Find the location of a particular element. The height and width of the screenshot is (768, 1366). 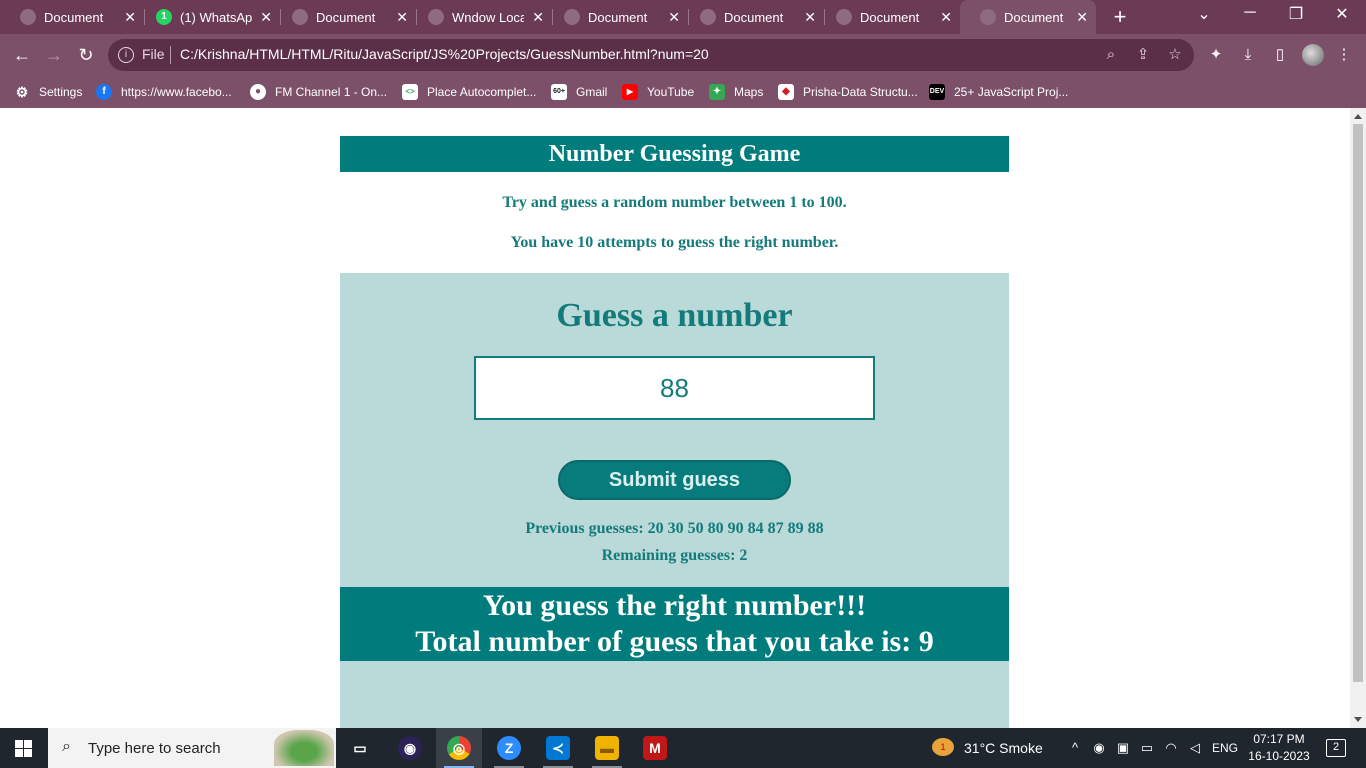

tab-search-icon: ⌄ is located at coordinates (1204, 14).